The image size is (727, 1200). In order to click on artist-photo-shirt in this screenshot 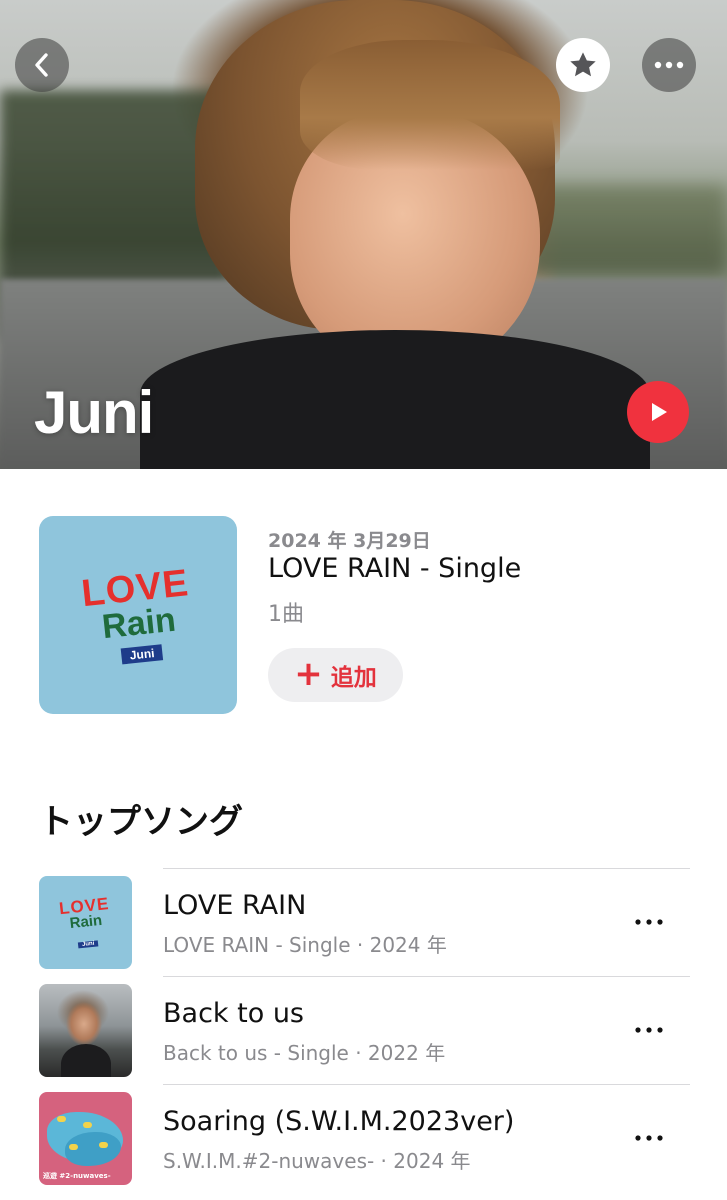, I will do `click(395, 399)`.